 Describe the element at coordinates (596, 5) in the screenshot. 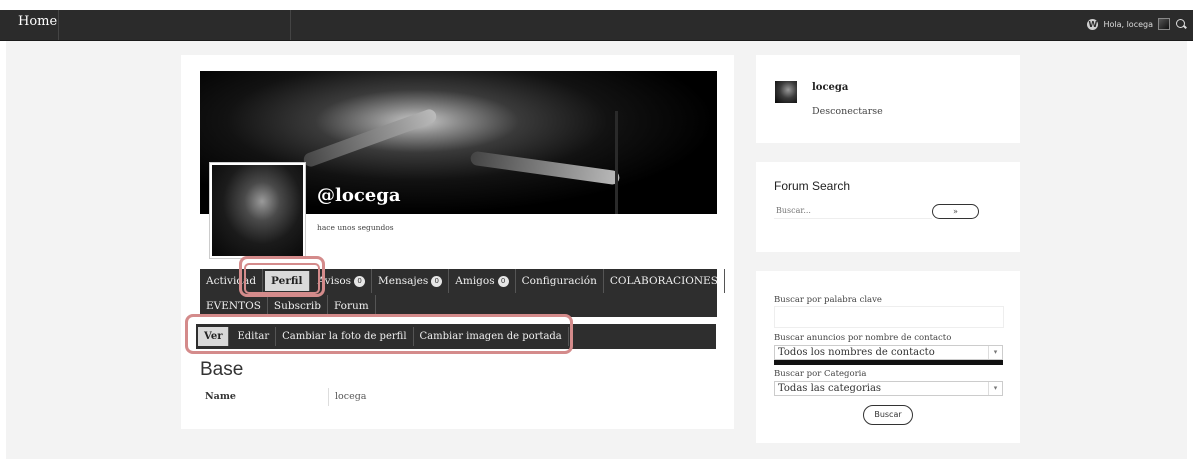

I see `top-strip` at that location.